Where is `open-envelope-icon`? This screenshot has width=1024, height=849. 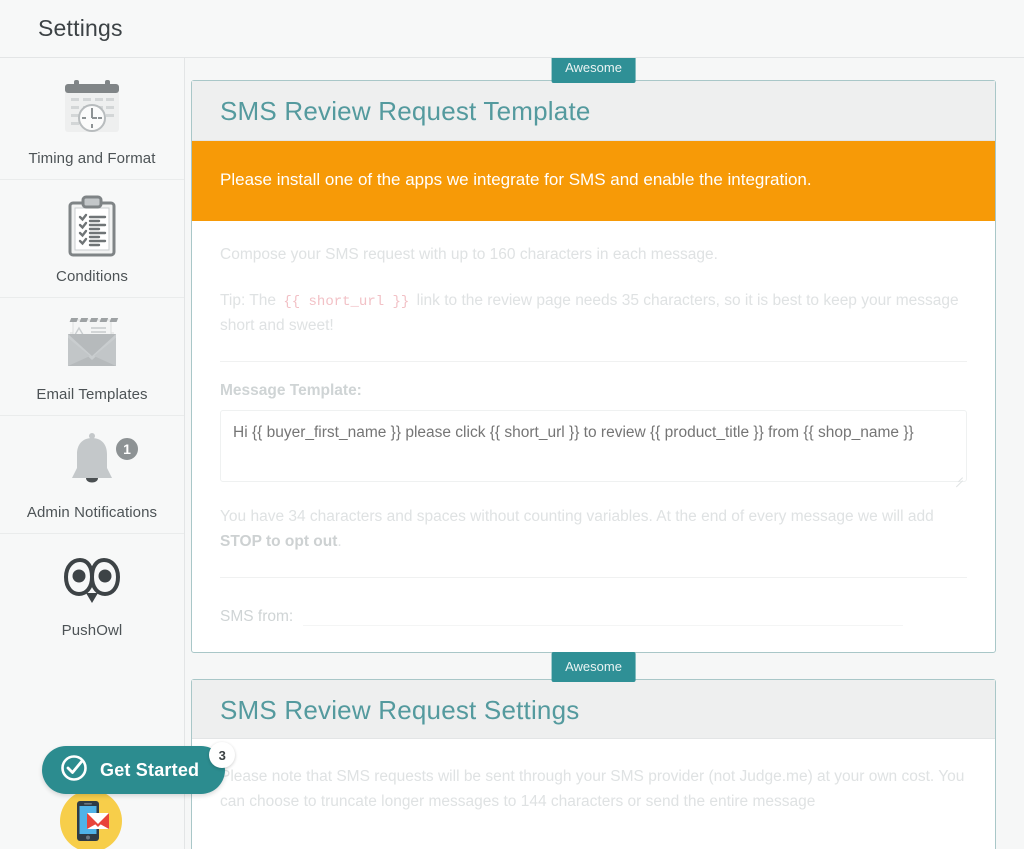 open-envelope-icon is located at coordinates (92, 345).